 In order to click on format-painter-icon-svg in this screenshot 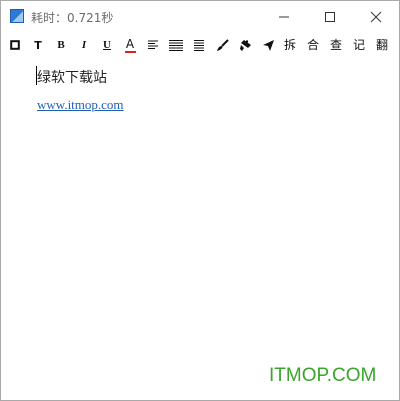, I will do `click(245, 45)`.